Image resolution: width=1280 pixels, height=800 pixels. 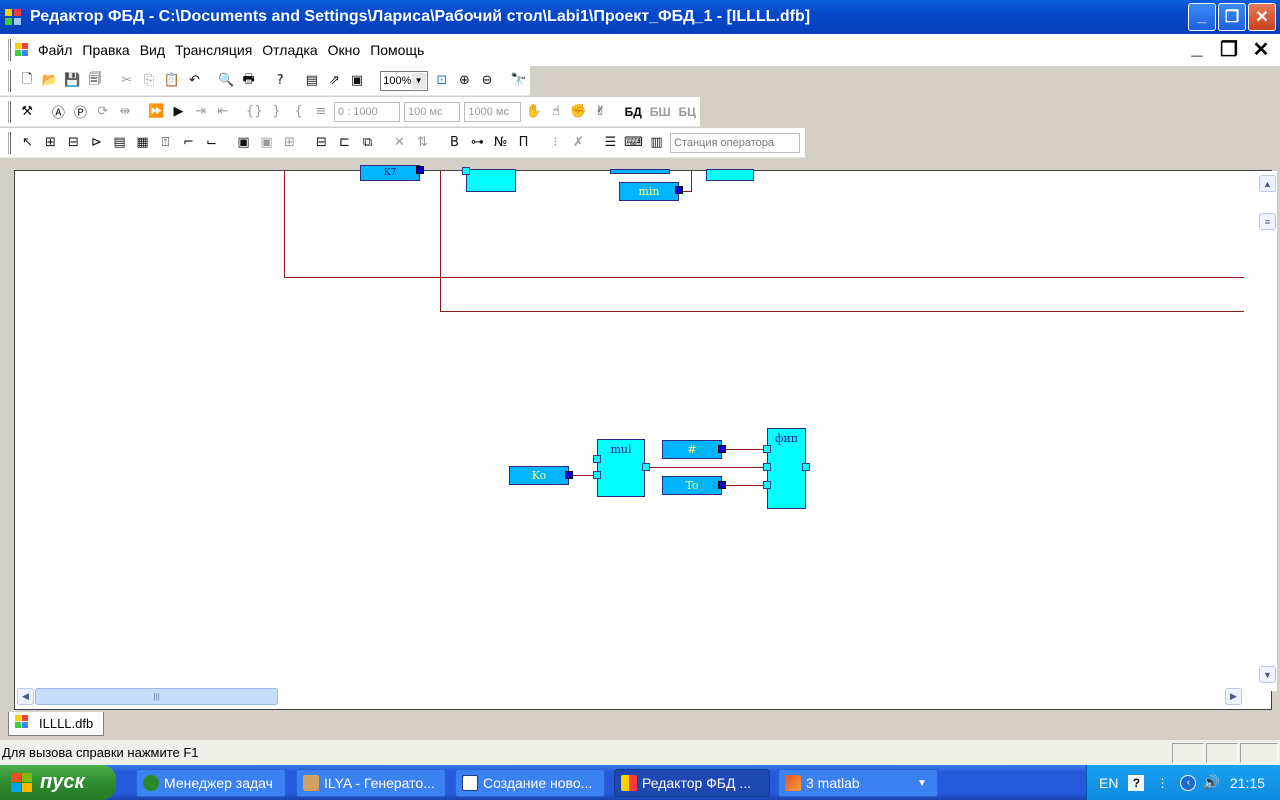 I want to click on bsh-button: БШ, so click(x=660, y=112).